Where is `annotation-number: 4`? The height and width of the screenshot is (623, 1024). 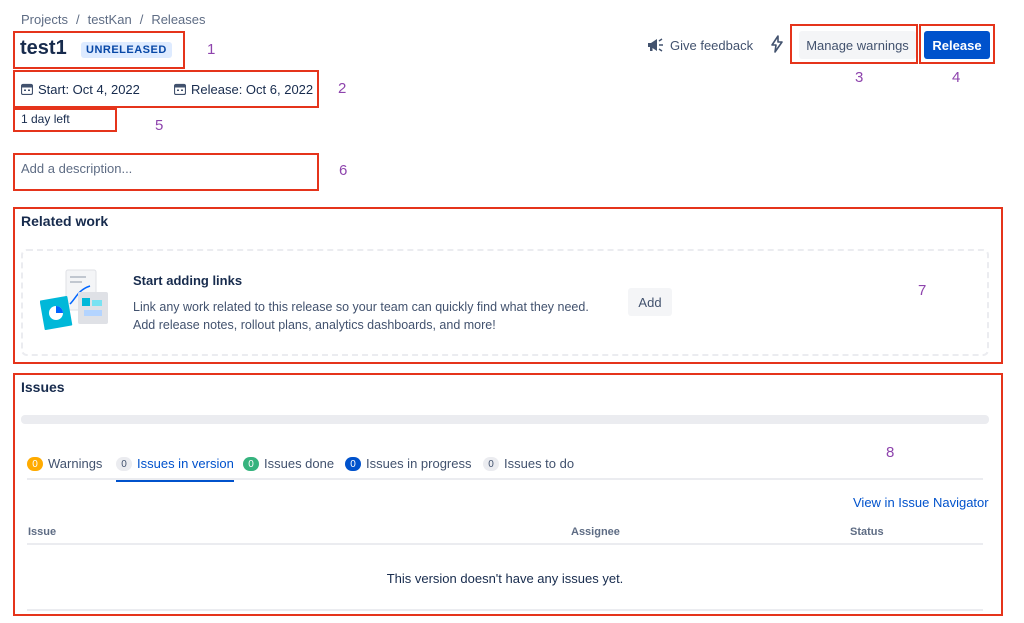
annotation-number: 4 is located at coordinates (956, 77).